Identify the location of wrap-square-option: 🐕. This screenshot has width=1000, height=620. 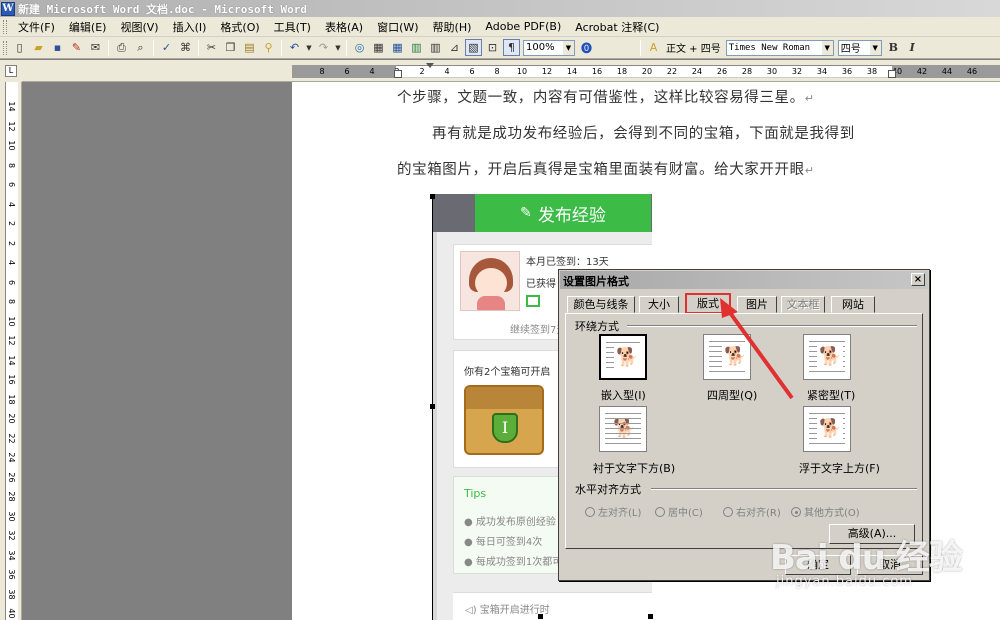
(727, 357).